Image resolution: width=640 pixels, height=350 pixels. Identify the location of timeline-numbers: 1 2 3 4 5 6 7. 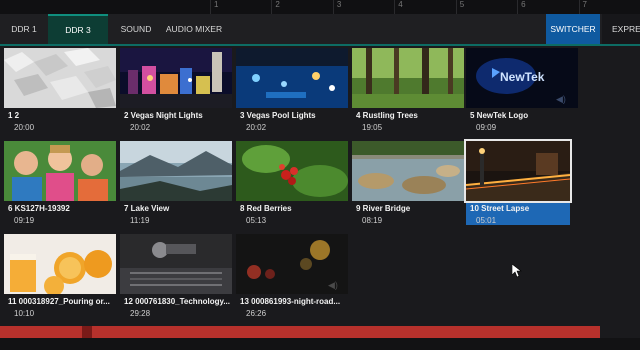
(425, 7).